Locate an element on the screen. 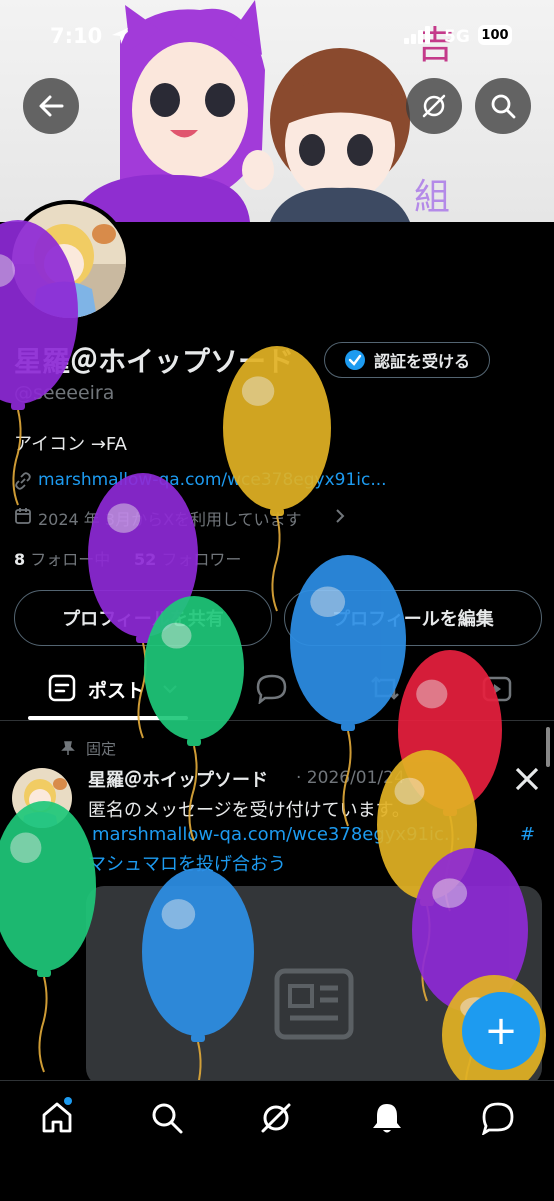 The width and height of the screenshot is (554, 1201). reply-icon is located at coordinates (271, 689).